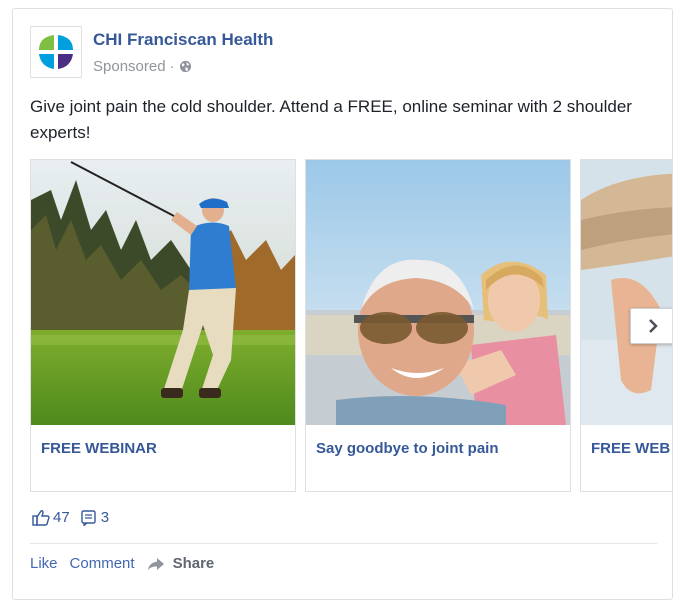  I want to click on like-button: Like, so click(44, 563).